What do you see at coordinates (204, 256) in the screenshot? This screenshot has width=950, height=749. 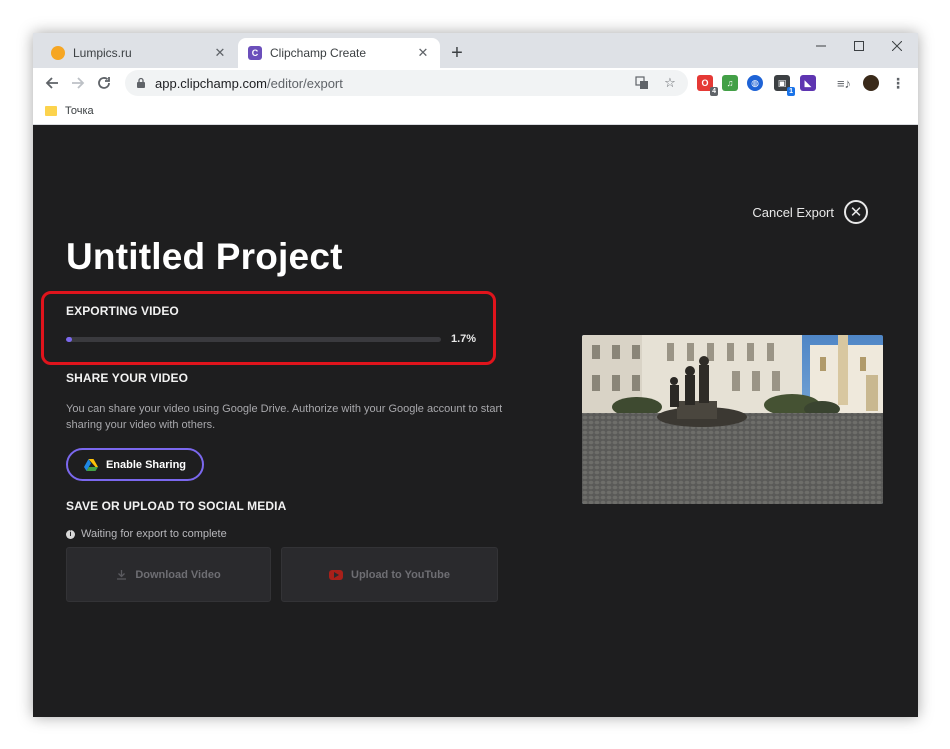 I see `project-title: Untitled Project` at bounding box center [204, 256].